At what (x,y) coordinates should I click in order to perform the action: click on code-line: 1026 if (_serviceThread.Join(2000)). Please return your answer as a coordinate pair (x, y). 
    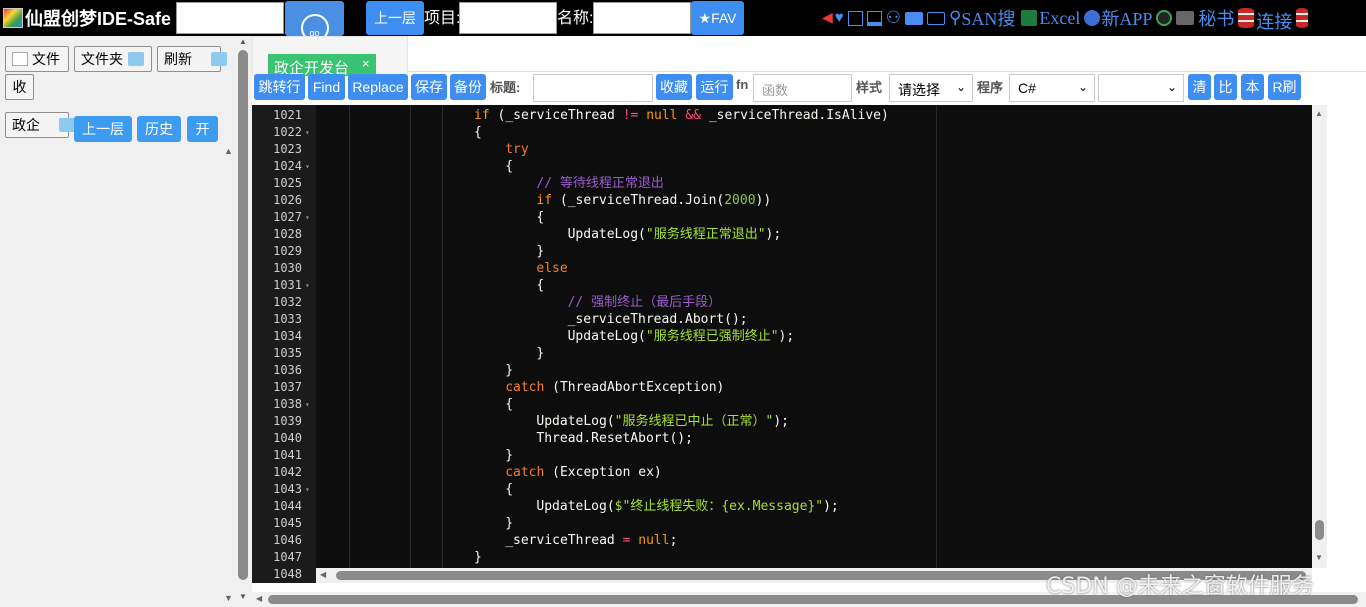
    Looking at the image, I should click on (782, 200).